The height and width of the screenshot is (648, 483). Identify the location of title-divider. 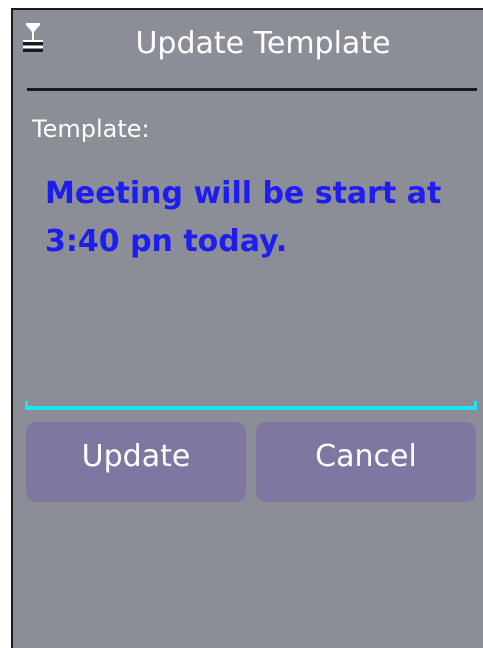
(252, 89).